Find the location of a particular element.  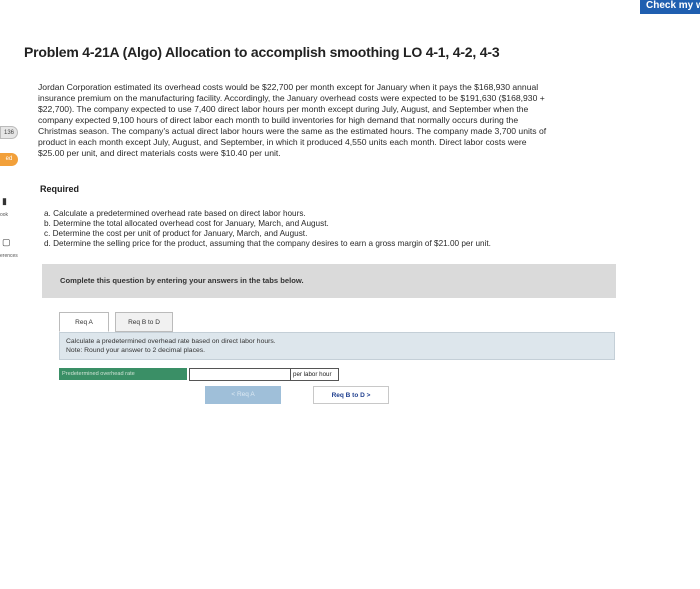

prev-req-button: < Req A is located at coordinates (243, 395).